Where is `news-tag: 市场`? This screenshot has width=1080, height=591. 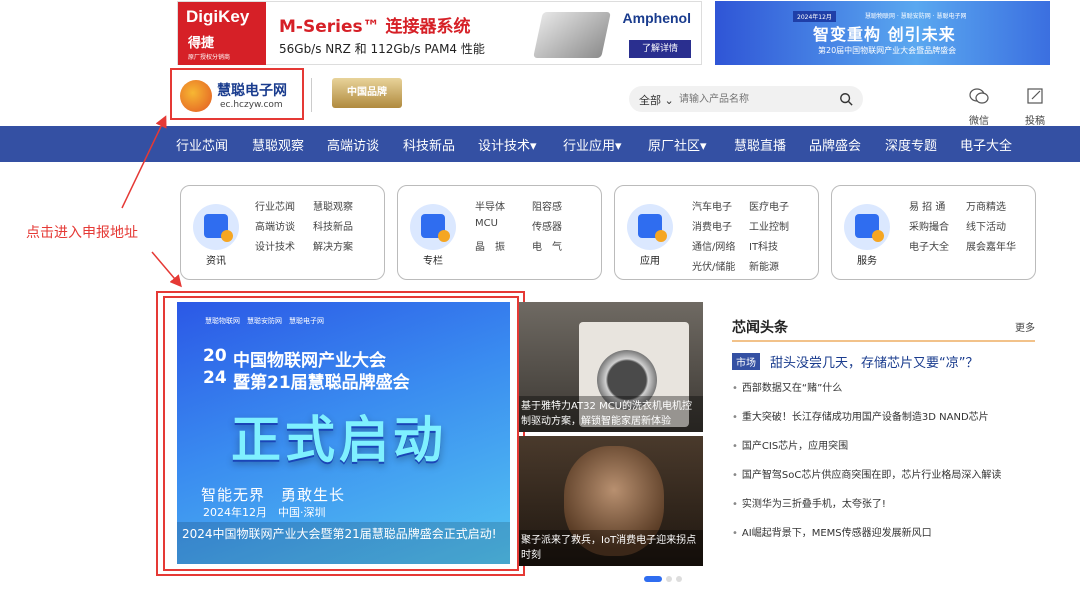 news-tag: 市场 is located at coordinates (746, 361).